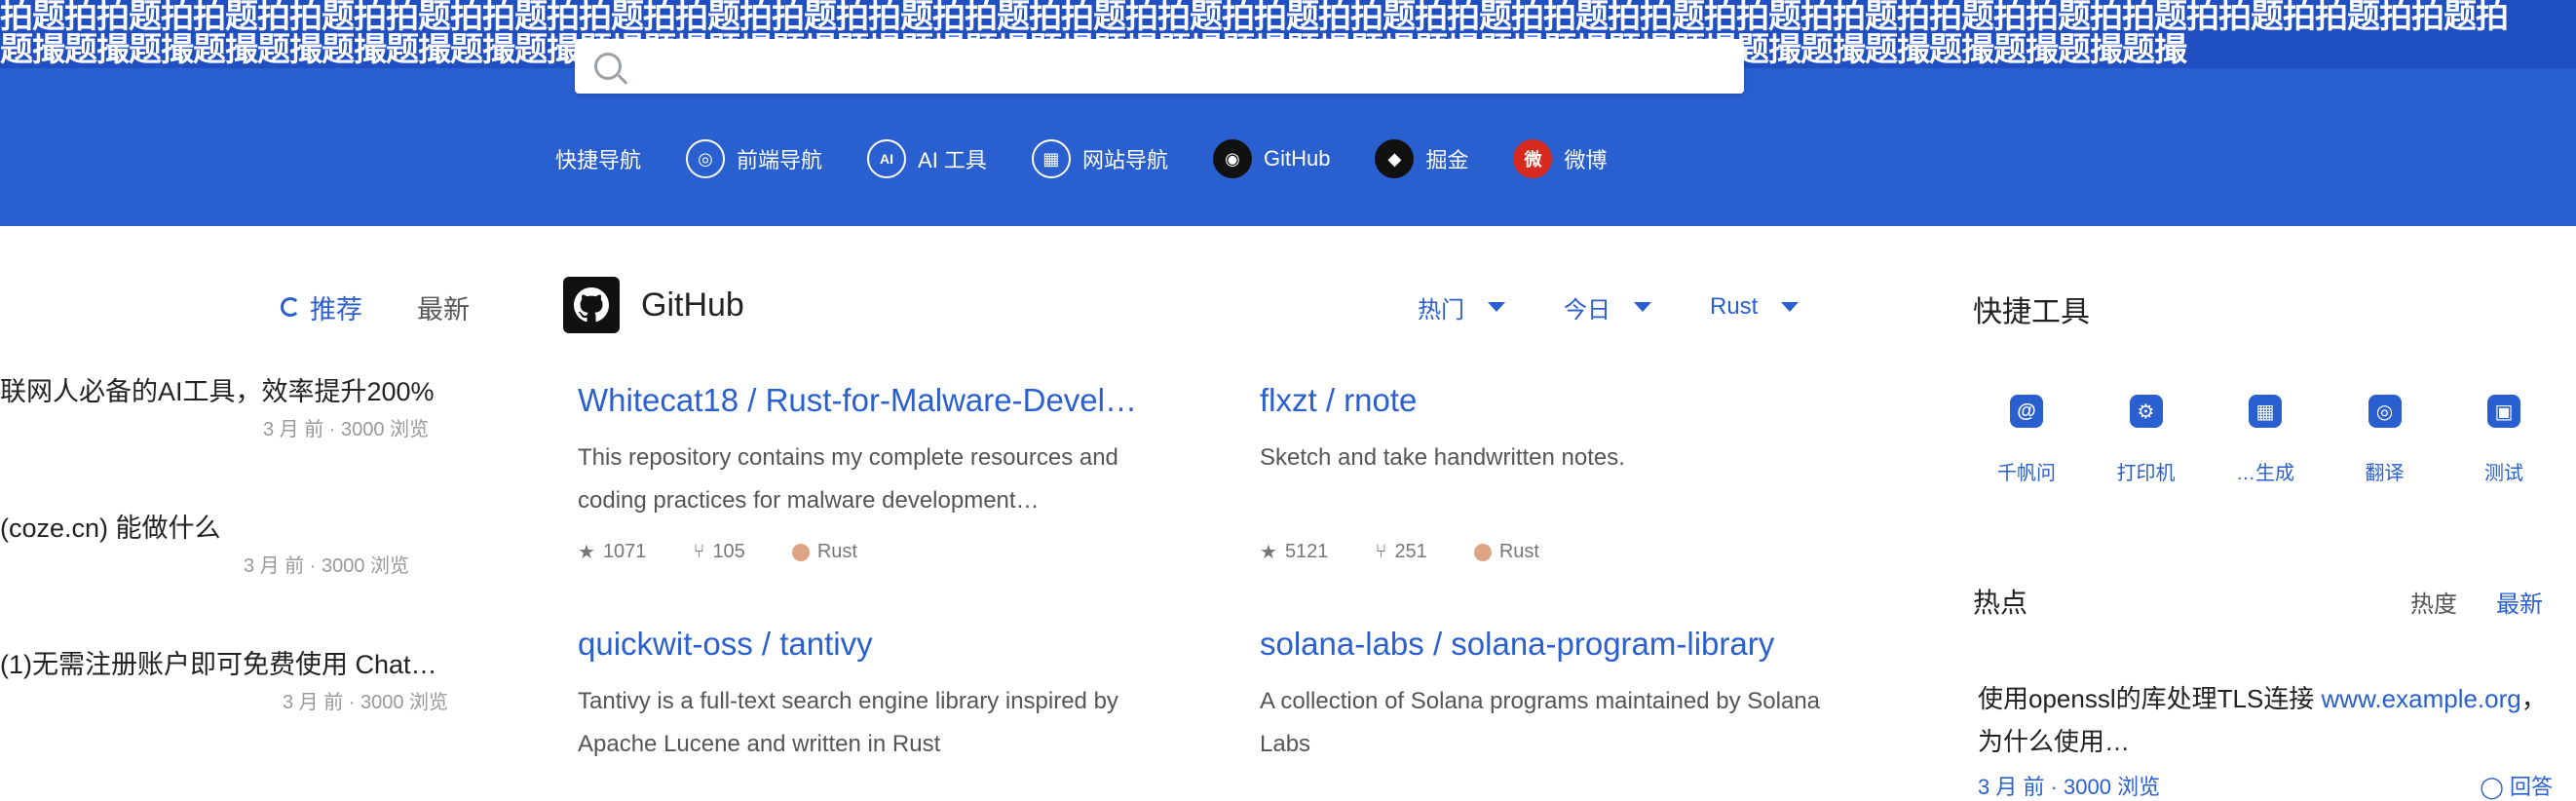  I want to click on article-title: 联网人必备的AI工具，效率提升200%, so click(217, 389).